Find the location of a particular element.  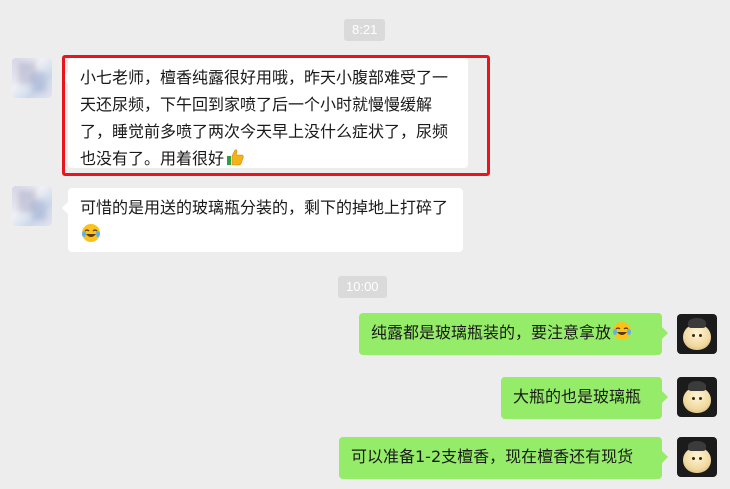

message-bubble-incoming: 可惜的是用送的玻璃瓶分装的，剩下的掉地上打碎了 is located at coordinates (262, 220).